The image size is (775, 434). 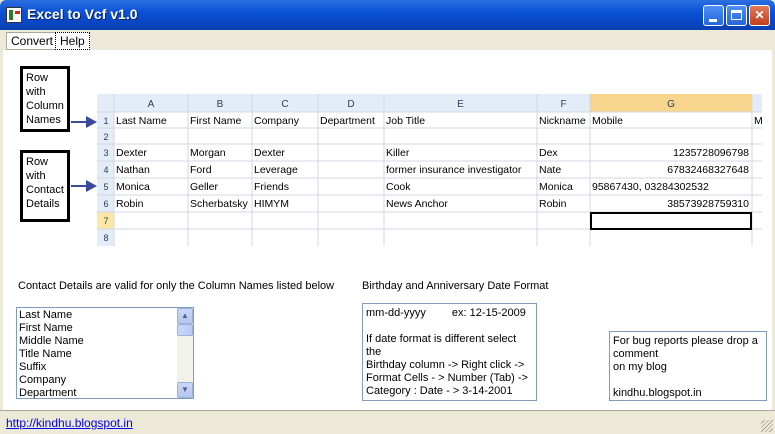 What do you see at coordinates (640, 367) in the screenshot?
I see `bug-report-line: on my blog` at bounding box center [640, 367].